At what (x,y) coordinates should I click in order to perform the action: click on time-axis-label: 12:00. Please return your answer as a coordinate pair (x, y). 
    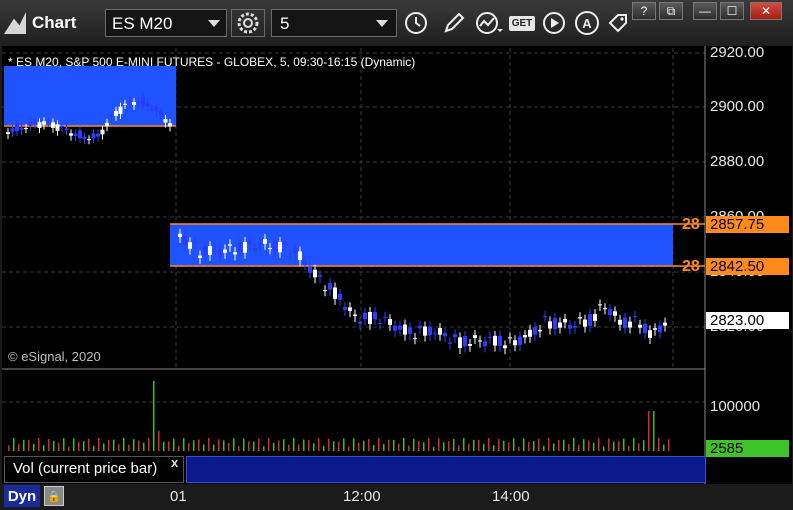
    Looking at the image, I should click on (362, 496).